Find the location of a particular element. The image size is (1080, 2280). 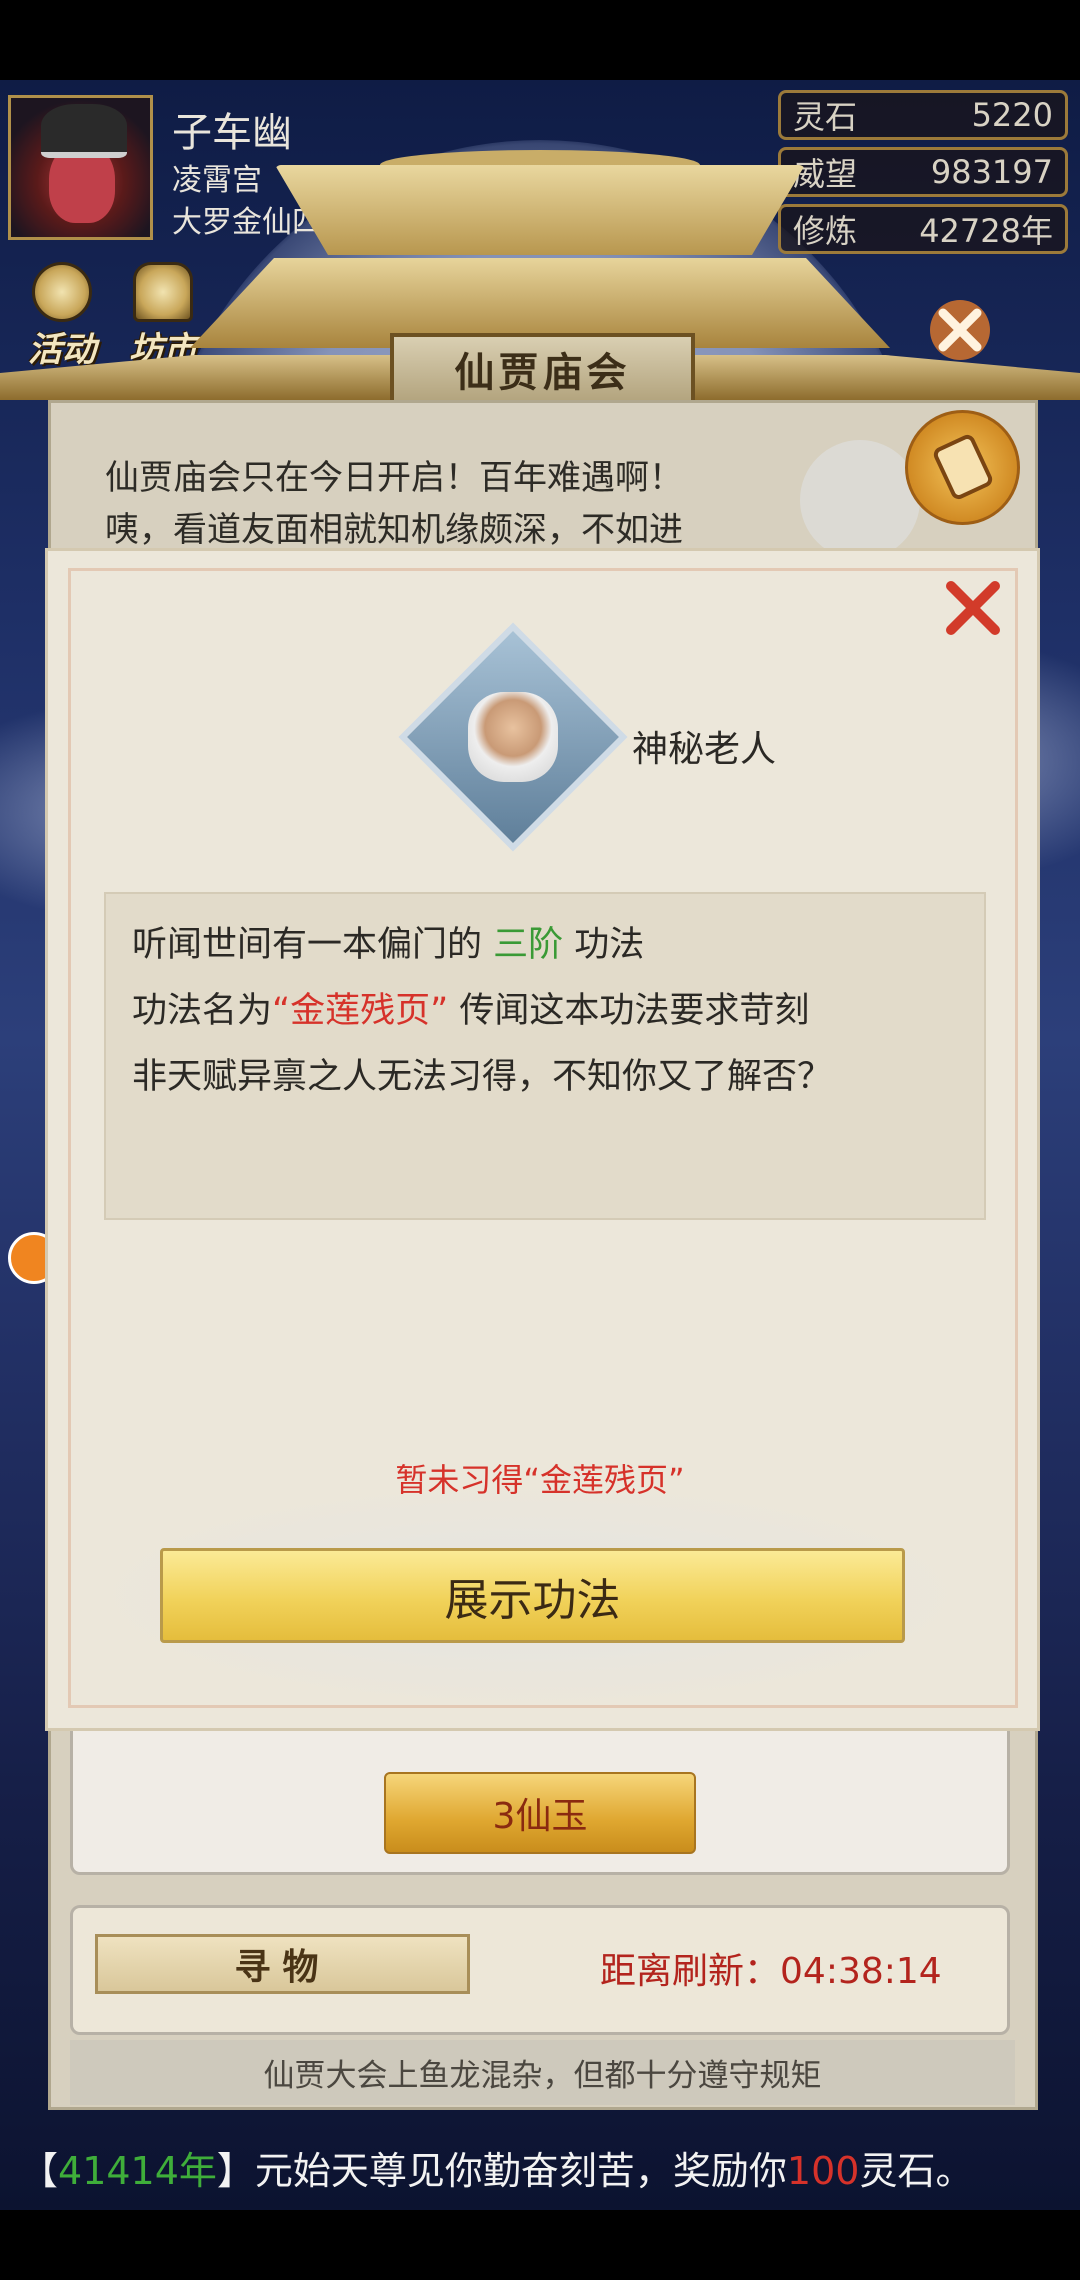

refresh-timer: 距离刷新：04:38:14 is located at coordinates (771, 1968).